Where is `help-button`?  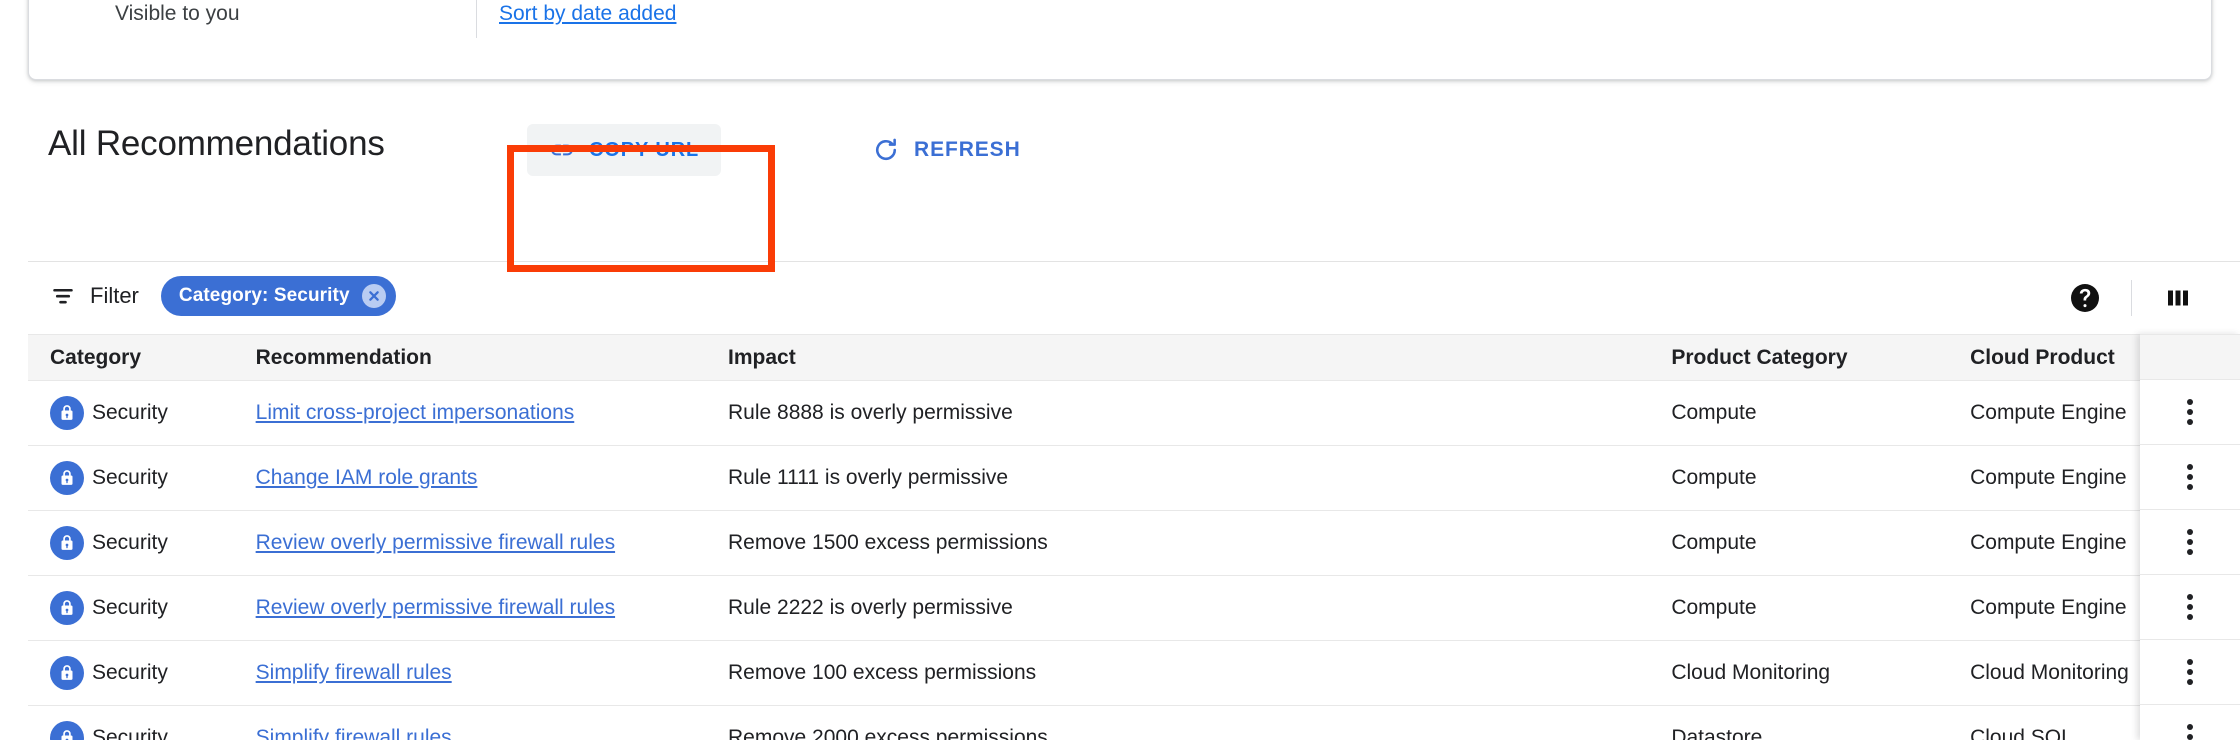 help-button is located at coordinates (2085, 298).